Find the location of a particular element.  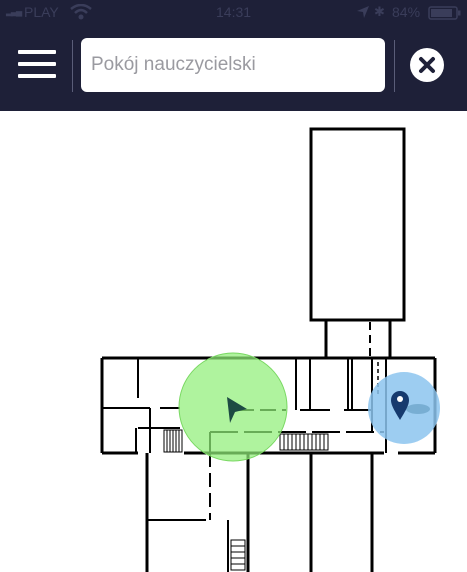

search-input: Pokój nauczycielski is located at coordinates (233, 65).